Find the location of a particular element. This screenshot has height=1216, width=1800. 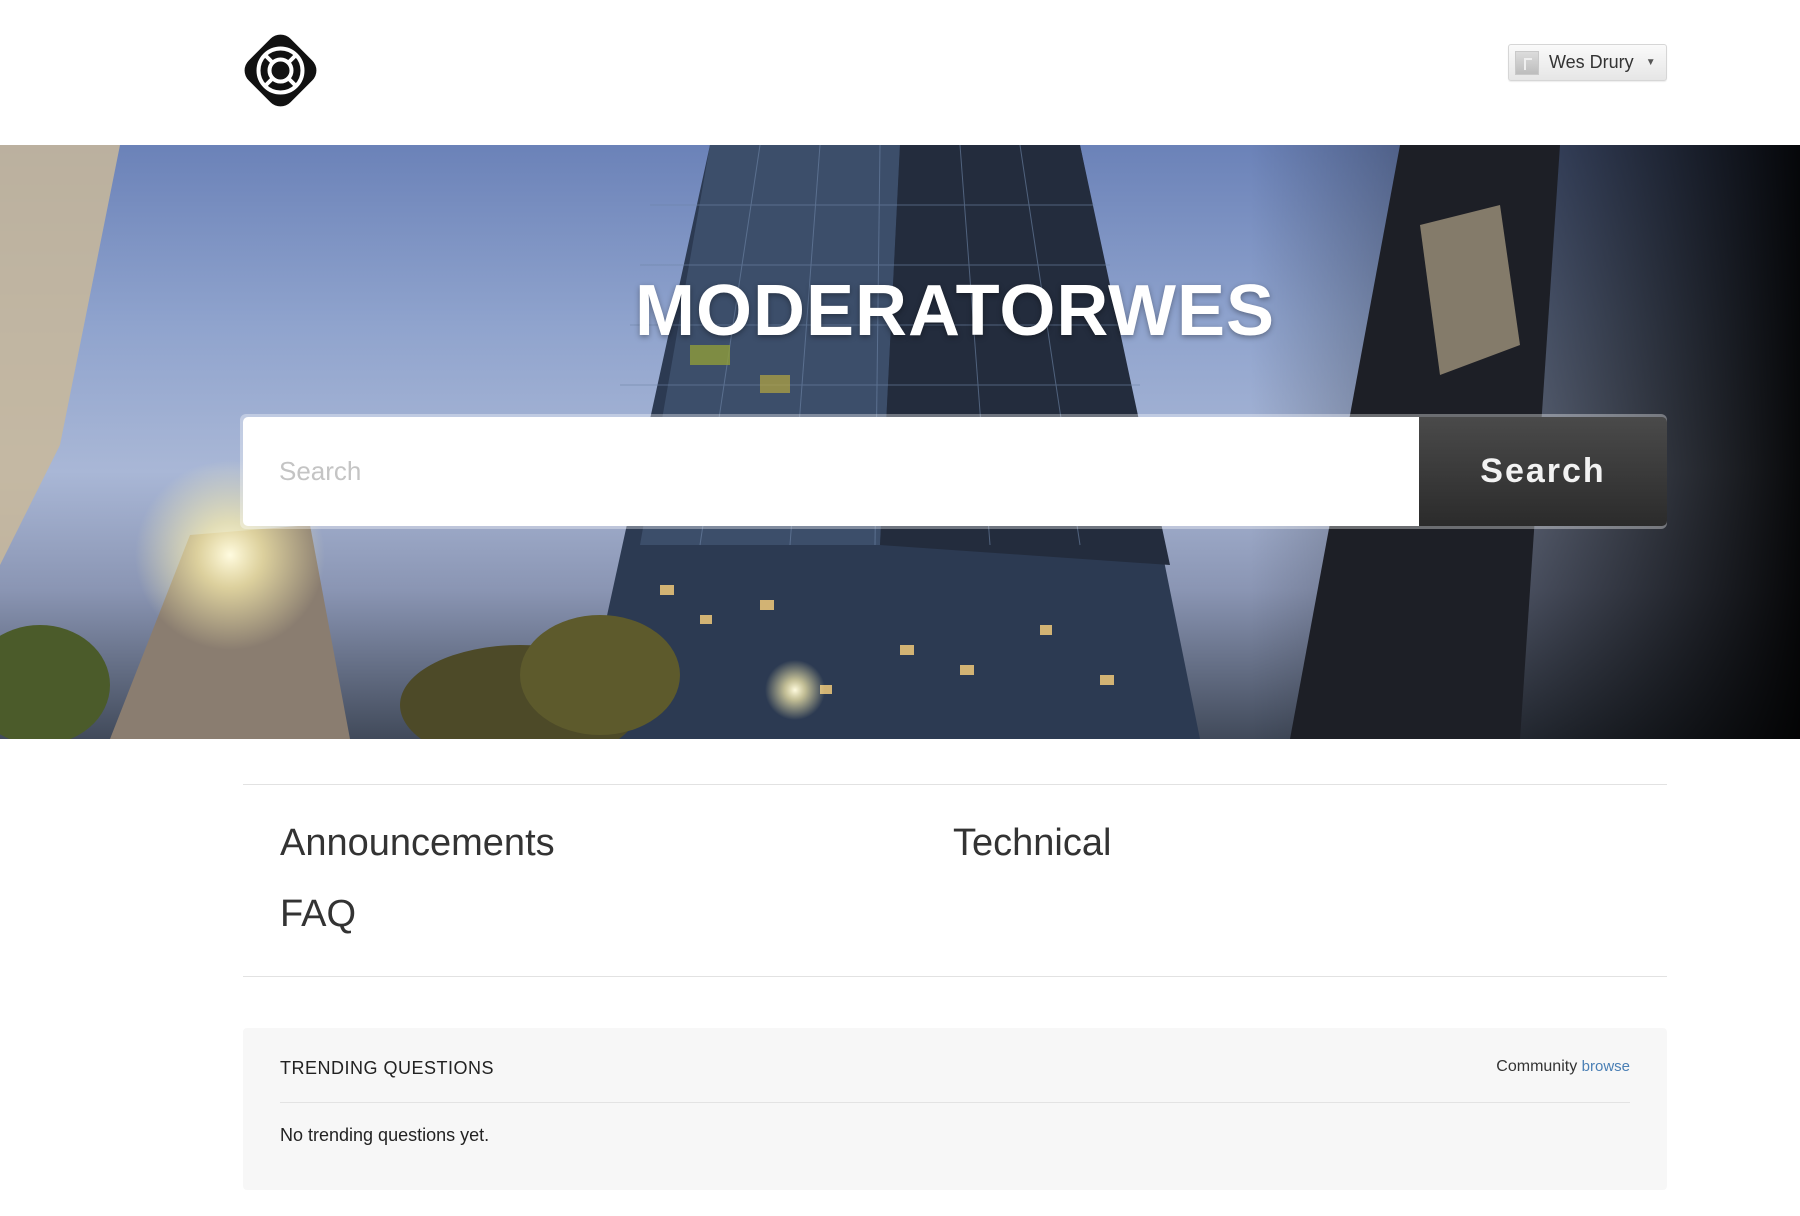

user-menu-dropdown: Wes Drury ▼ is located at coordinates (1587, 62).